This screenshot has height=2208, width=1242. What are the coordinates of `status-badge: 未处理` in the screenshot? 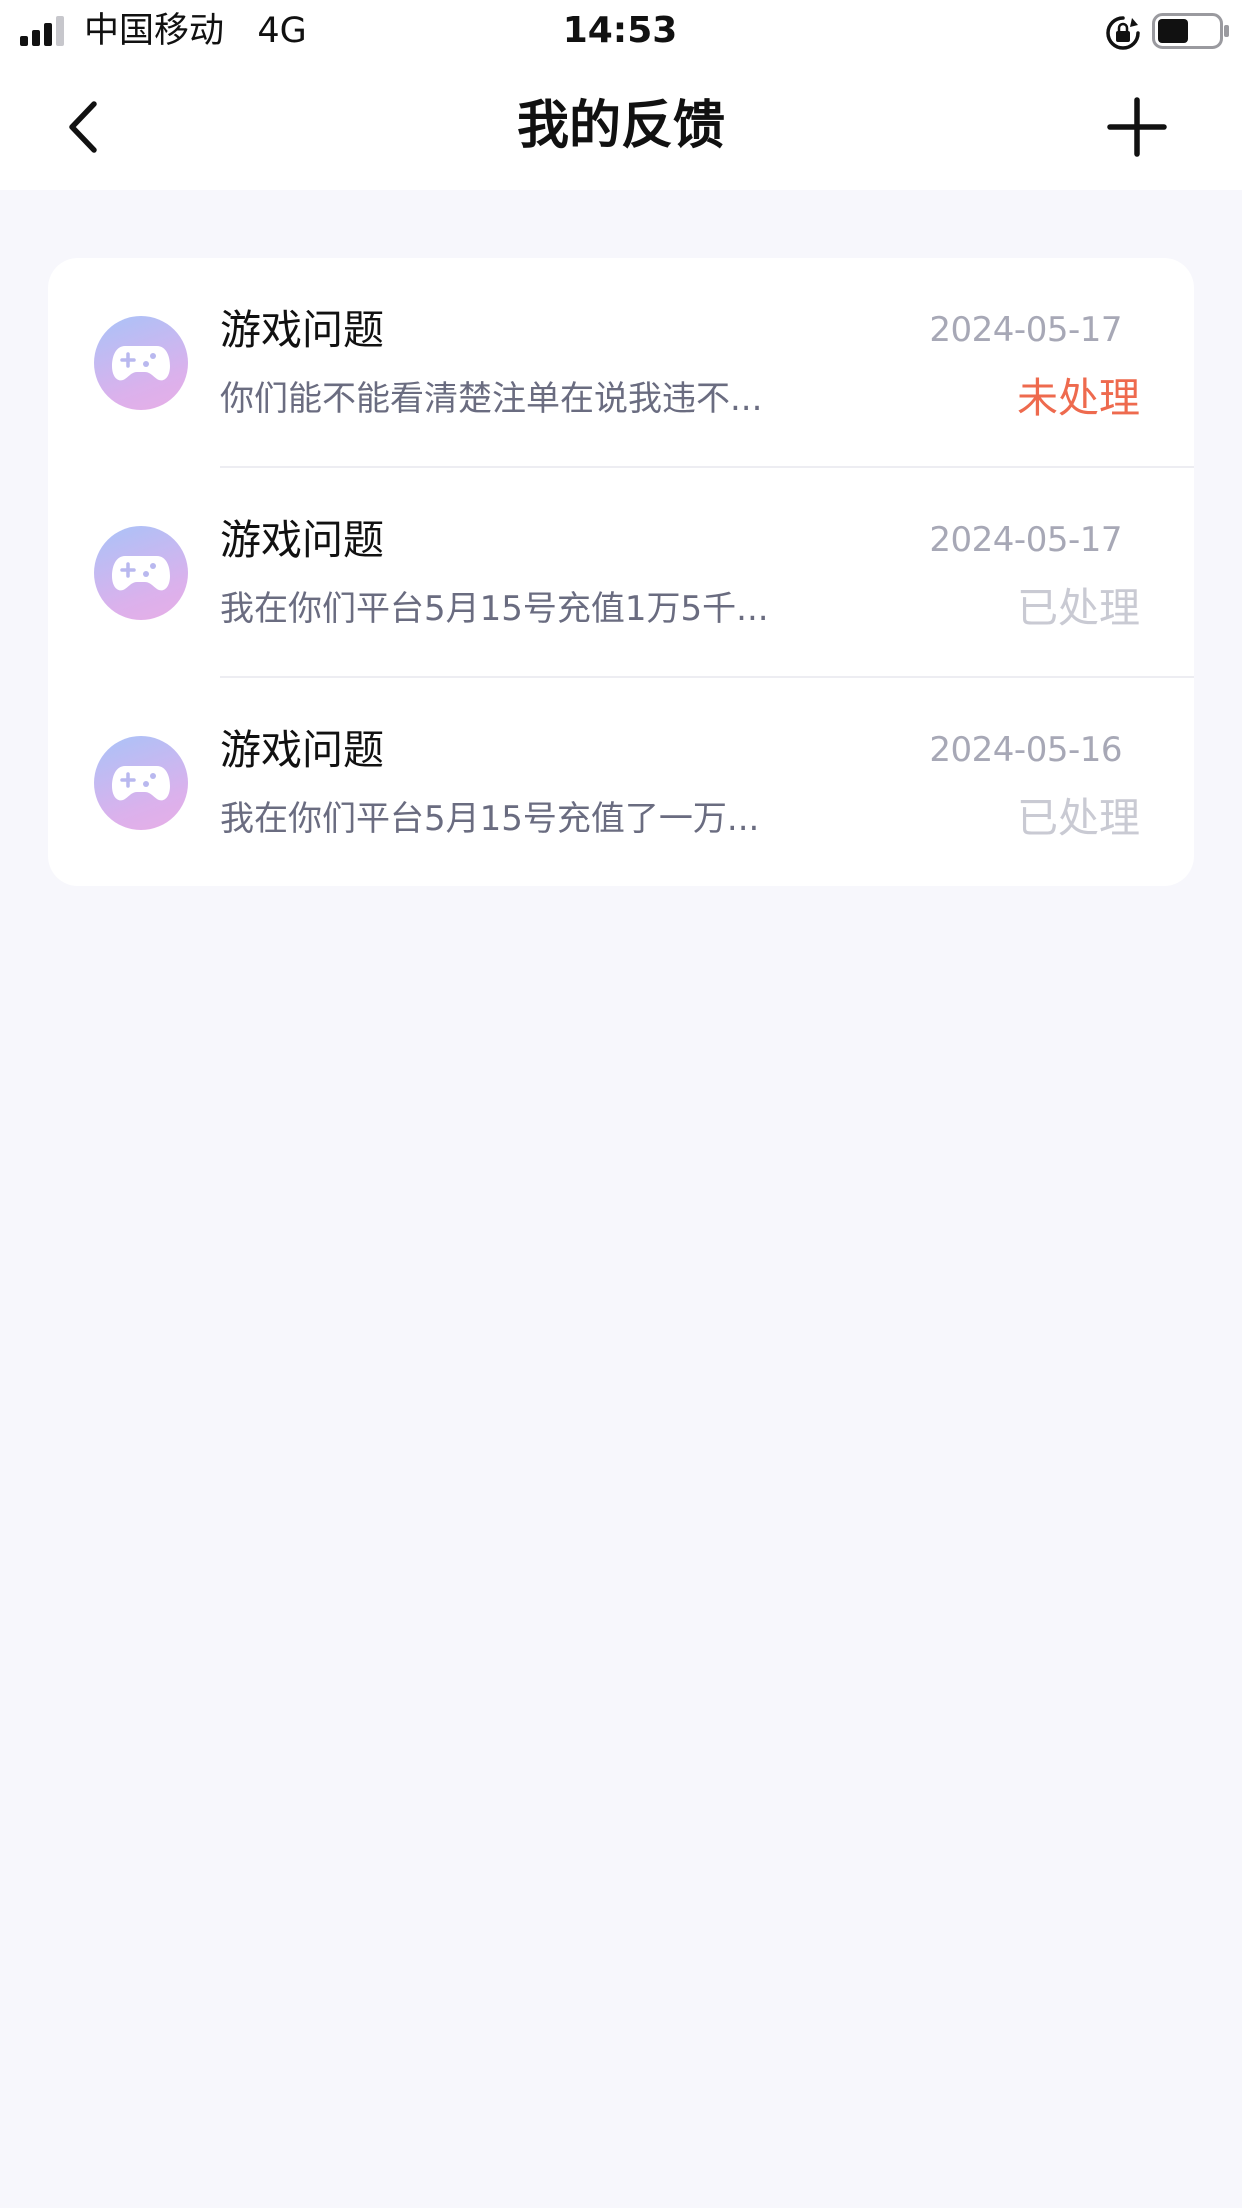 It's located at (1078, 398).